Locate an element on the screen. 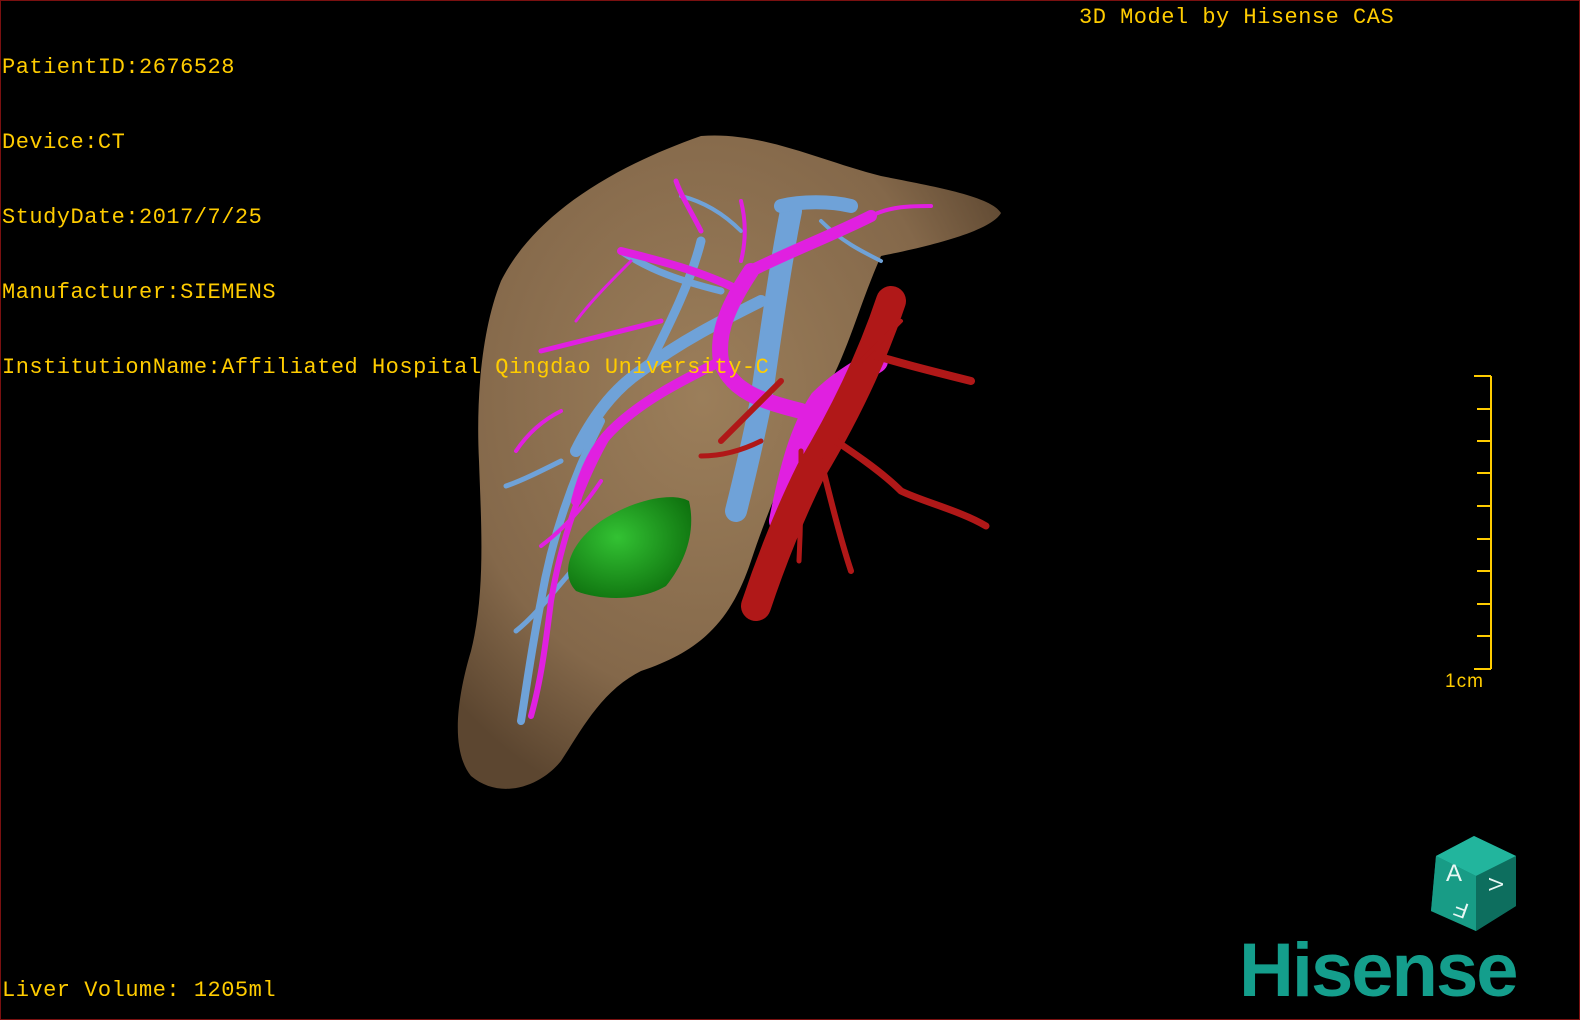 This screenshot has height=1020, width=1580. orientation-letter-a: A is located at coordinates (1454, 873).